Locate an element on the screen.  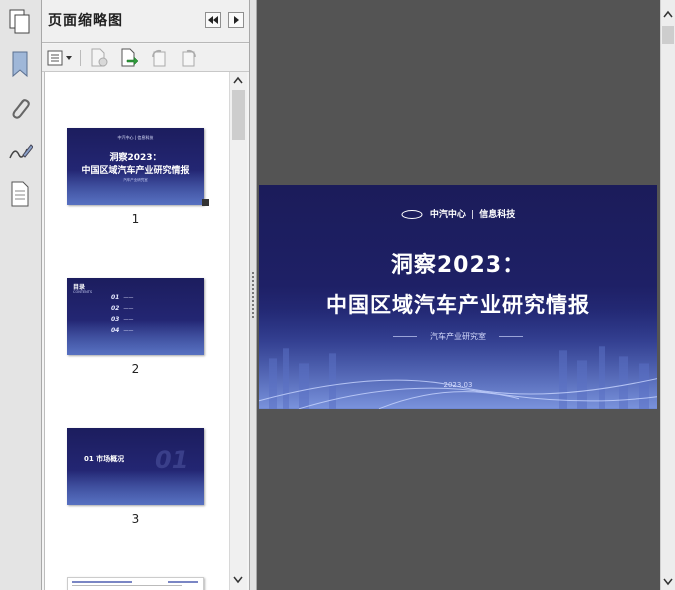
rotate-left-icon is located at coordinates (159, 58).